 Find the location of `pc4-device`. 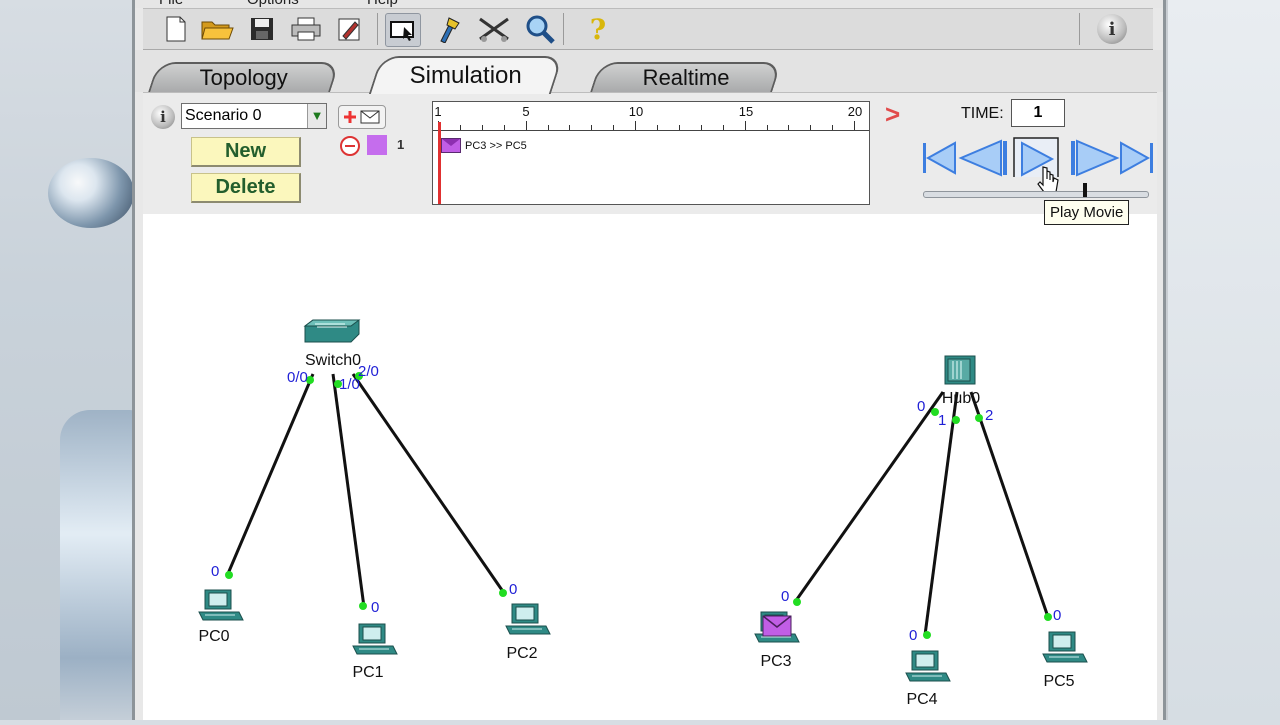

pc4-device is located at coordinates (928, 666).